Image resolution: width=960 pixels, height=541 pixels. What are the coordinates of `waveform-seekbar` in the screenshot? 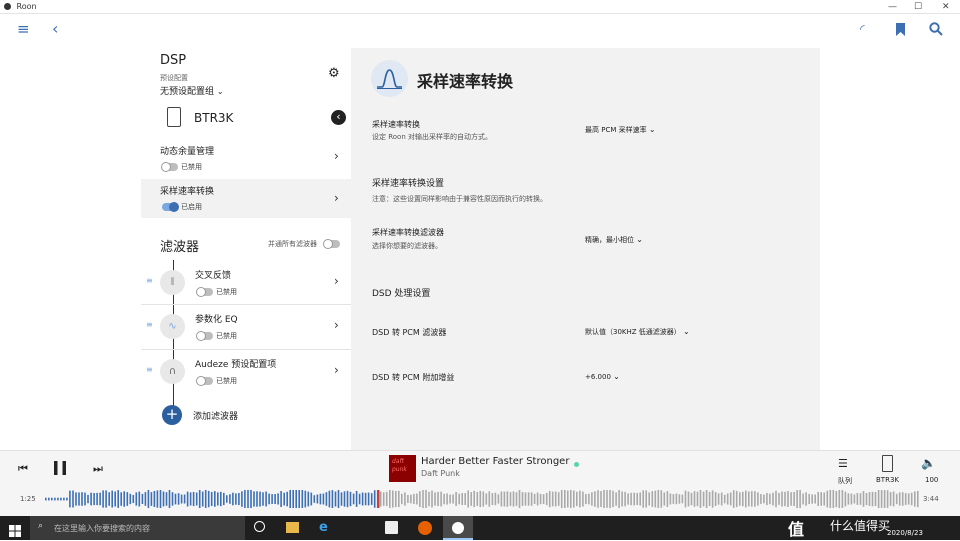 It's located at (482, 499).